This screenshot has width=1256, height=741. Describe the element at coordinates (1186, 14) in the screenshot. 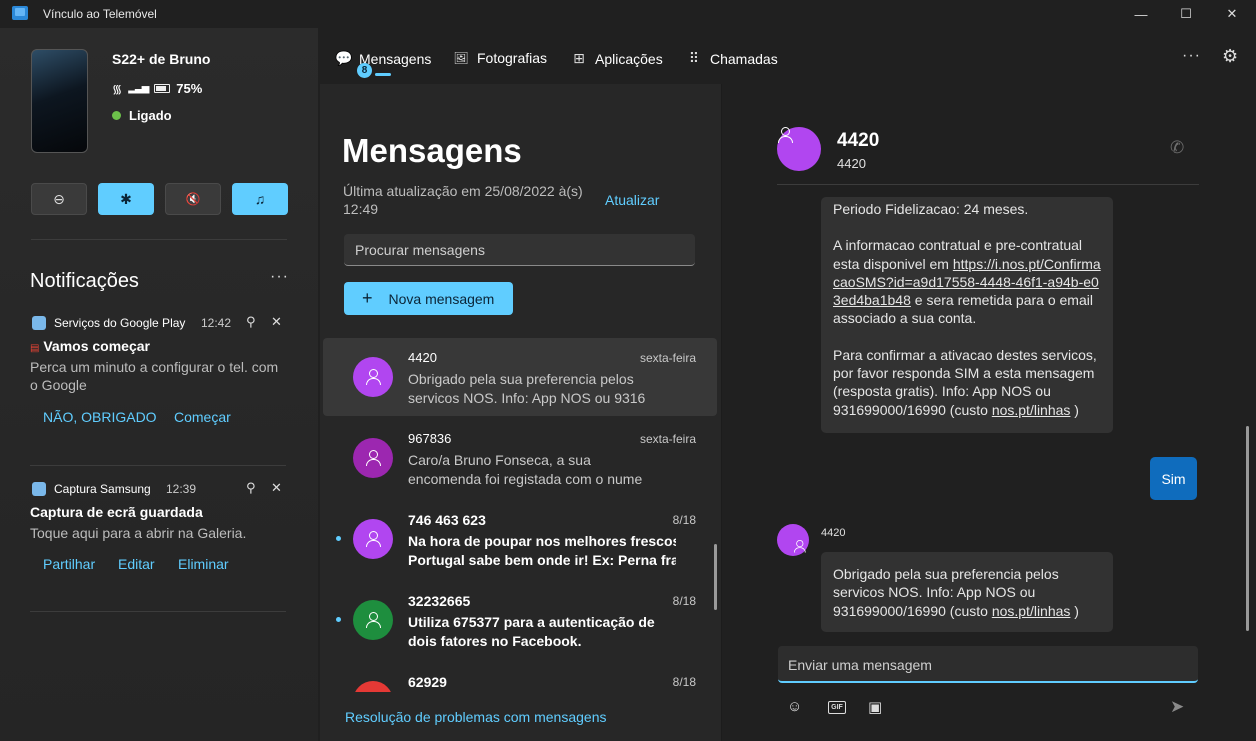

I see `maximize-button: ☐` at that location.